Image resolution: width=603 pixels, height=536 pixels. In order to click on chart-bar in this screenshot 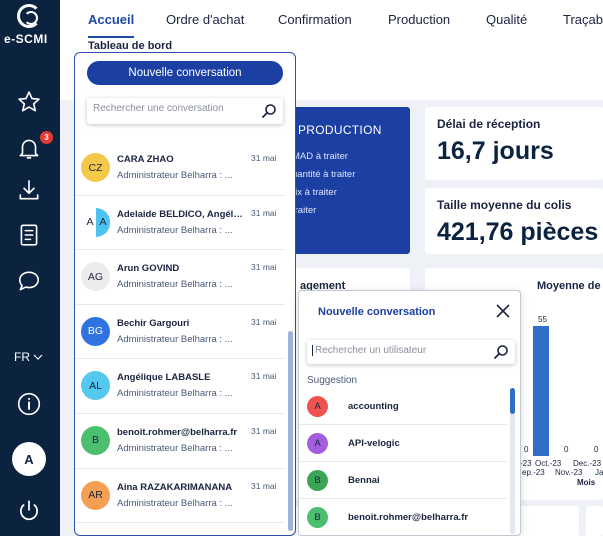, I will do `click(541, 391)`.